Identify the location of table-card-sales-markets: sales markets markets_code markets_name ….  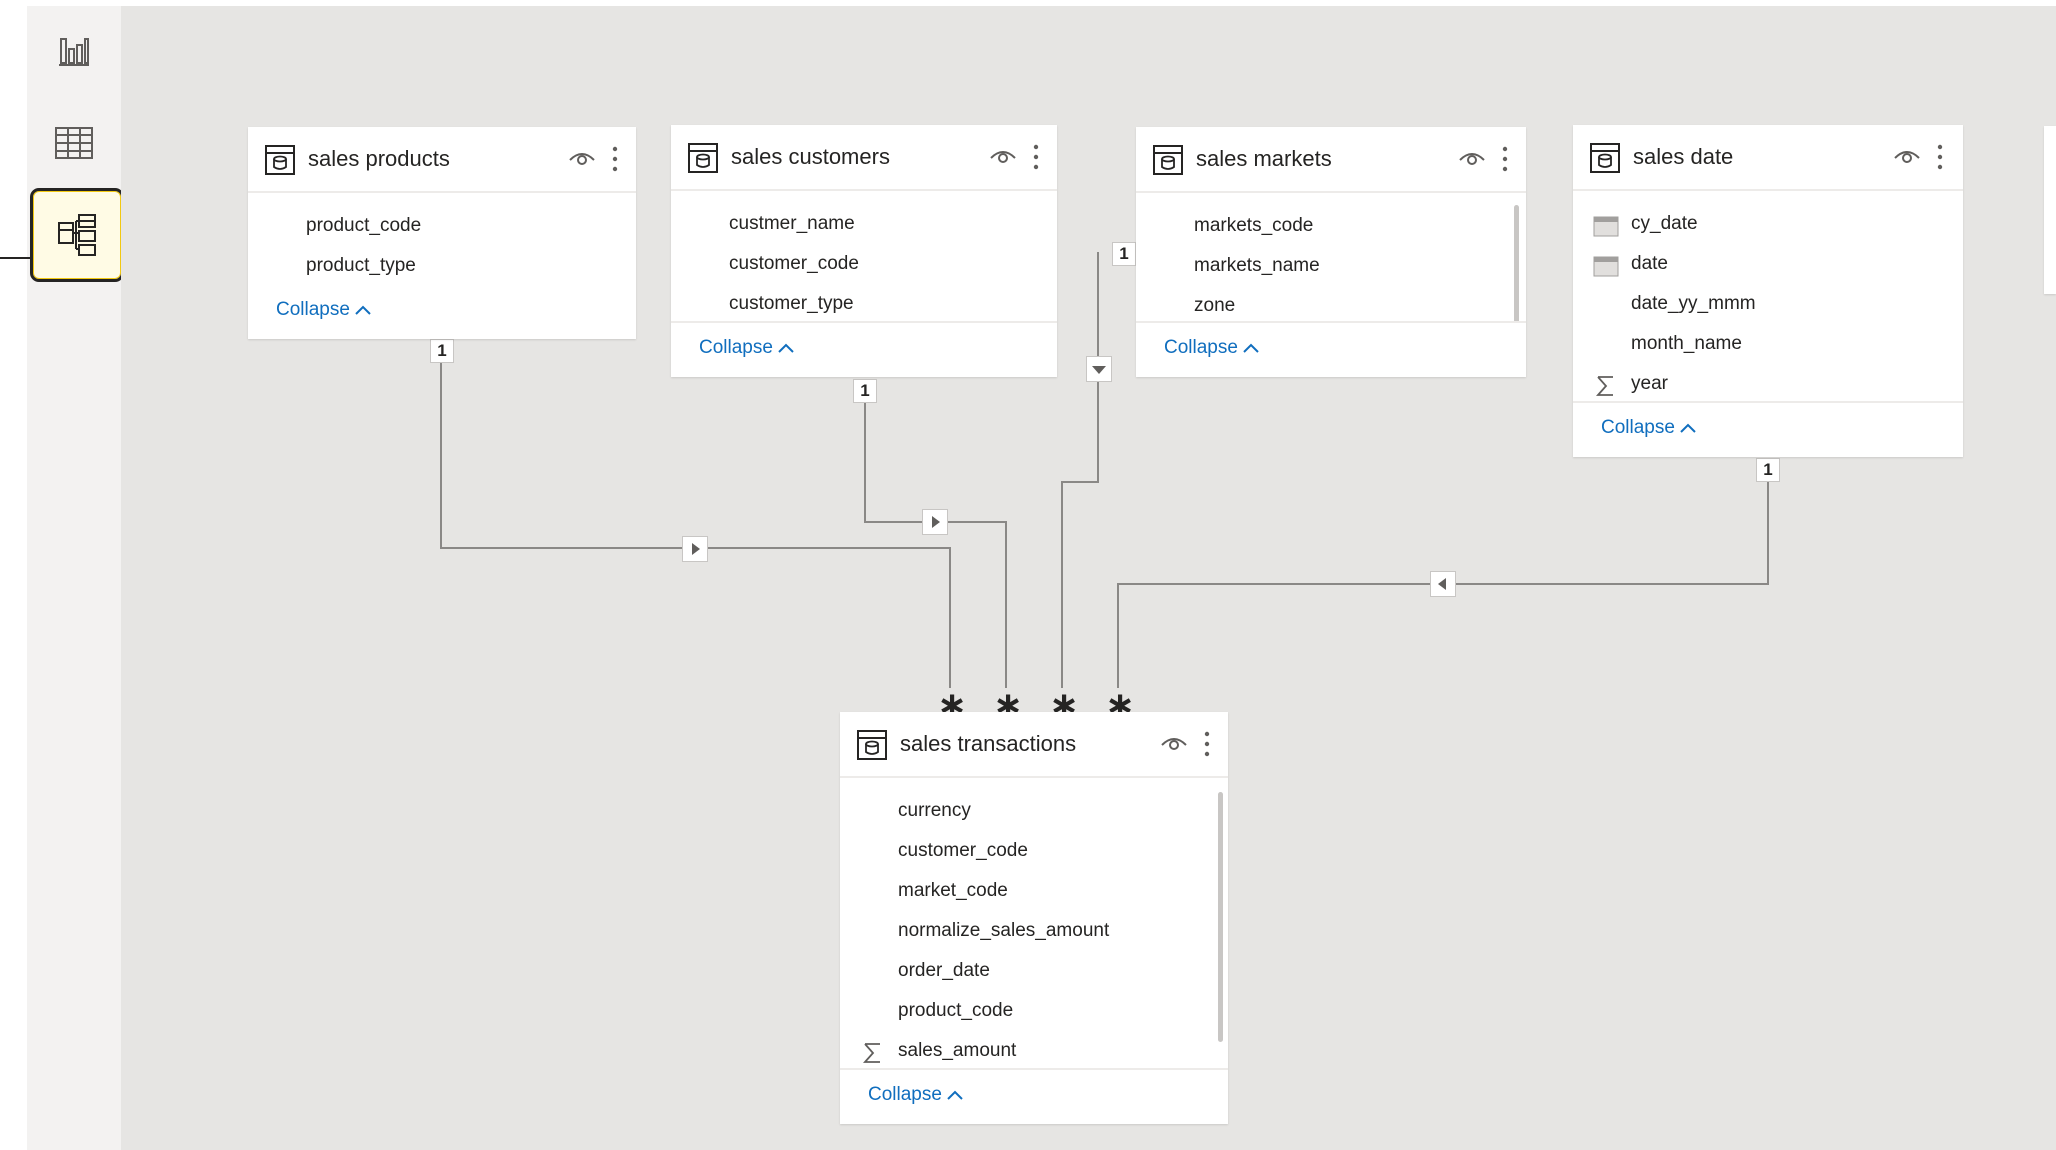
(1331, 252).